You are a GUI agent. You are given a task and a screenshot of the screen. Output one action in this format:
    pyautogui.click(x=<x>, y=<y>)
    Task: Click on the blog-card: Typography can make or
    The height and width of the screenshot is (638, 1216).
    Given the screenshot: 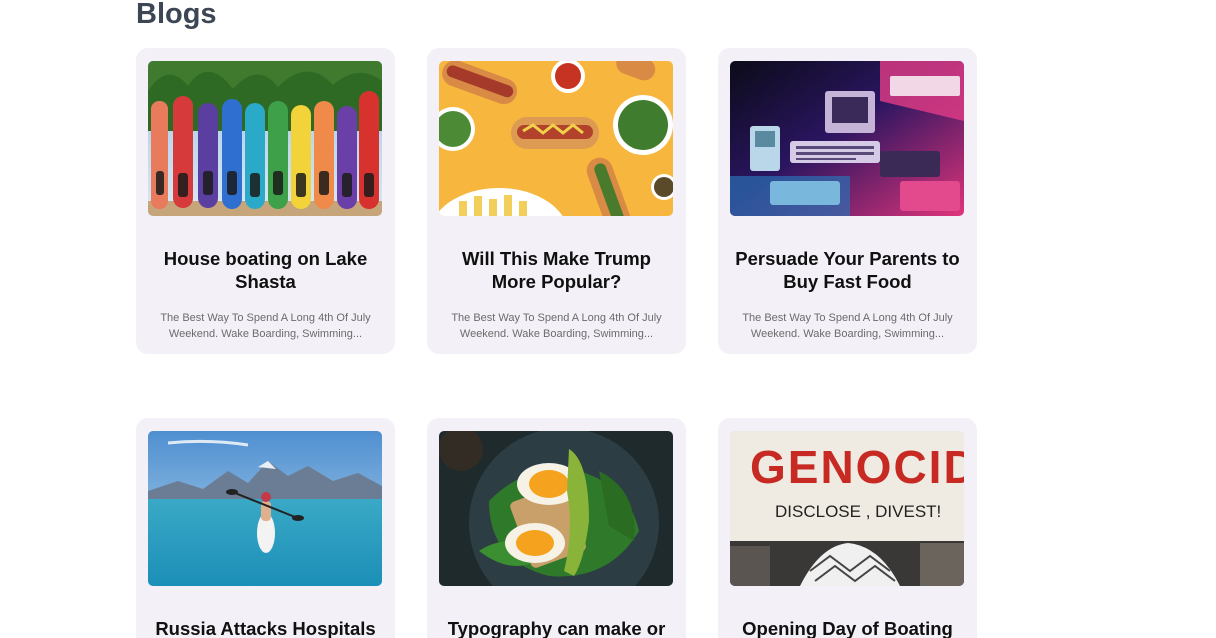 What is the action you would take?
    pyautogui.click(x=556, y=528)
    